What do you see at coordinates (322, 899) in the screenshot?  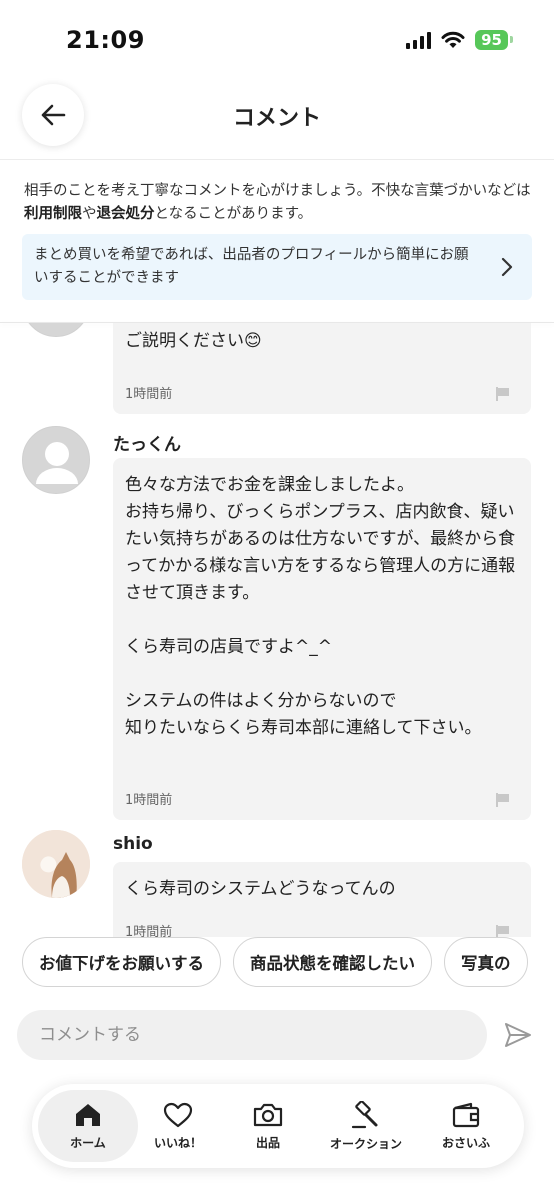 I see `comment-bubble: くら寿司のシステムどうなってんの 1時間前` at bounding box center [322, 899].